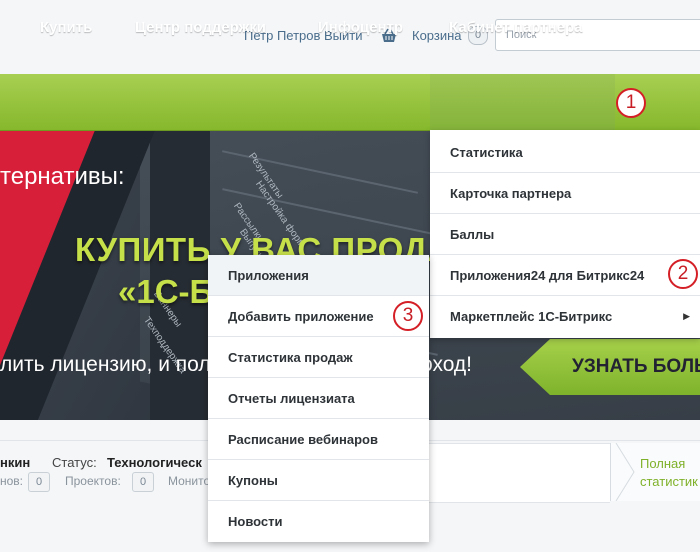  I want to click on count-badge: 0, so click(39, 482).